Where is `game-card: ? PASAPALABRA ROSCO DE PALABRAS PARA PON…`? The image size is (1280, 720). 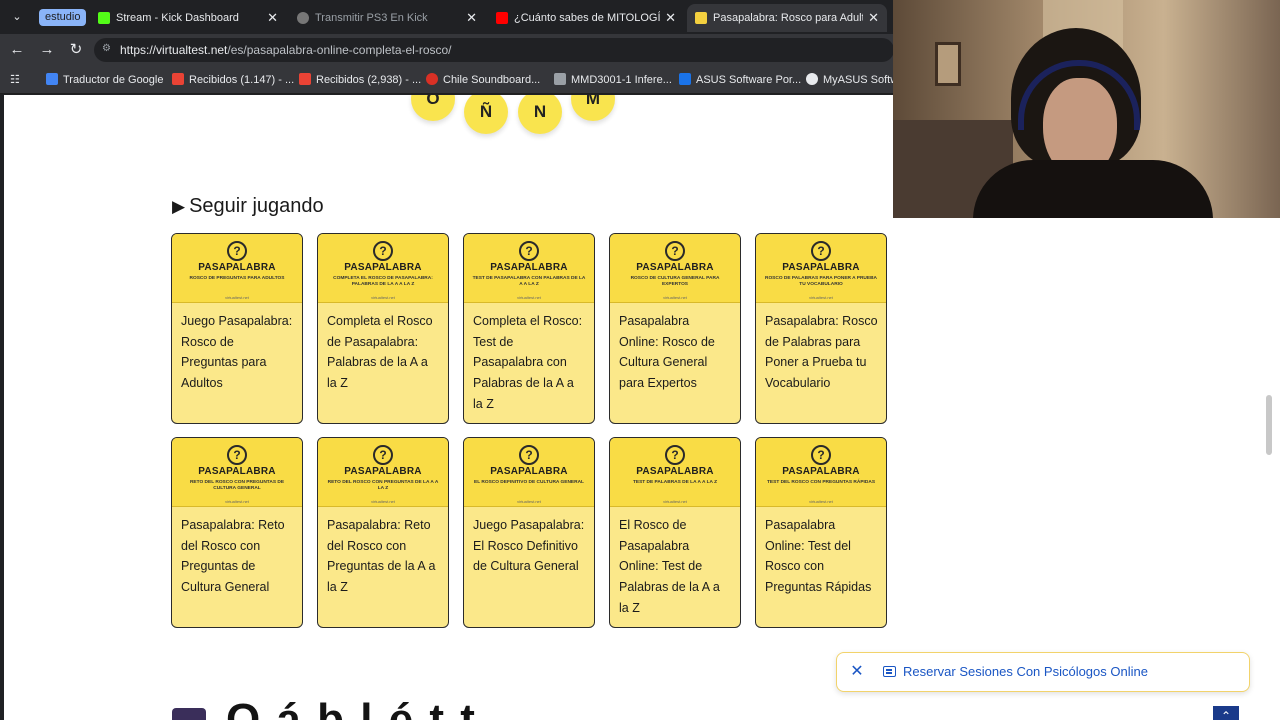 game-card: ? PASAPALABRA ROSCO DE PALABRAS PARA PON… is located at coordinates (821, 328).